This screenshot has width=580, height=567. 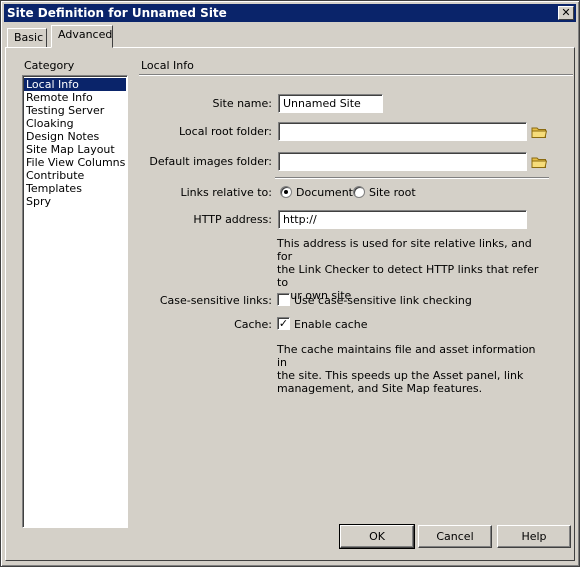 I want to click on category-item-contribute: Contribute, so click(x=75, y=175).